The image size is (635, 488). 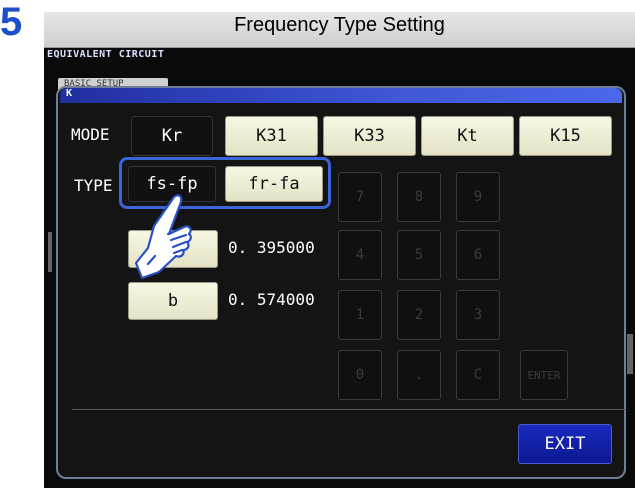 I want to click on mode-kt-button: Kt, so click(x=467, y=136).